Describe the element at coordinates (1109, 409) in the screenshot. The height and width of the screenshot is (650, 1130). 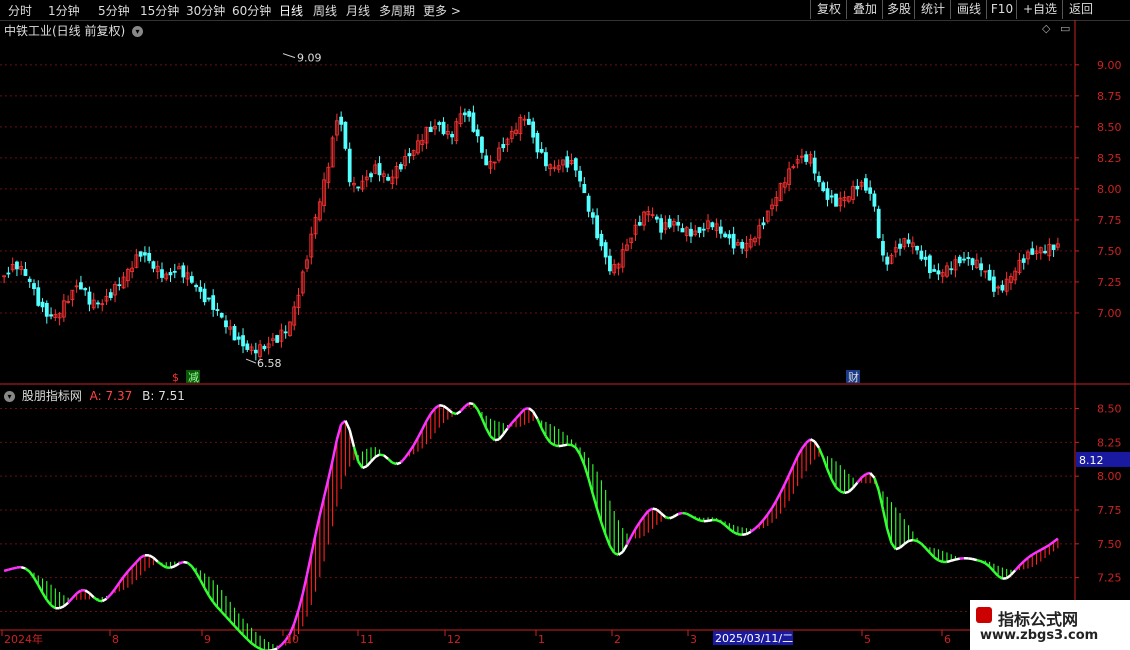
I see `ind-y-tick-label: 8.50` at that location.